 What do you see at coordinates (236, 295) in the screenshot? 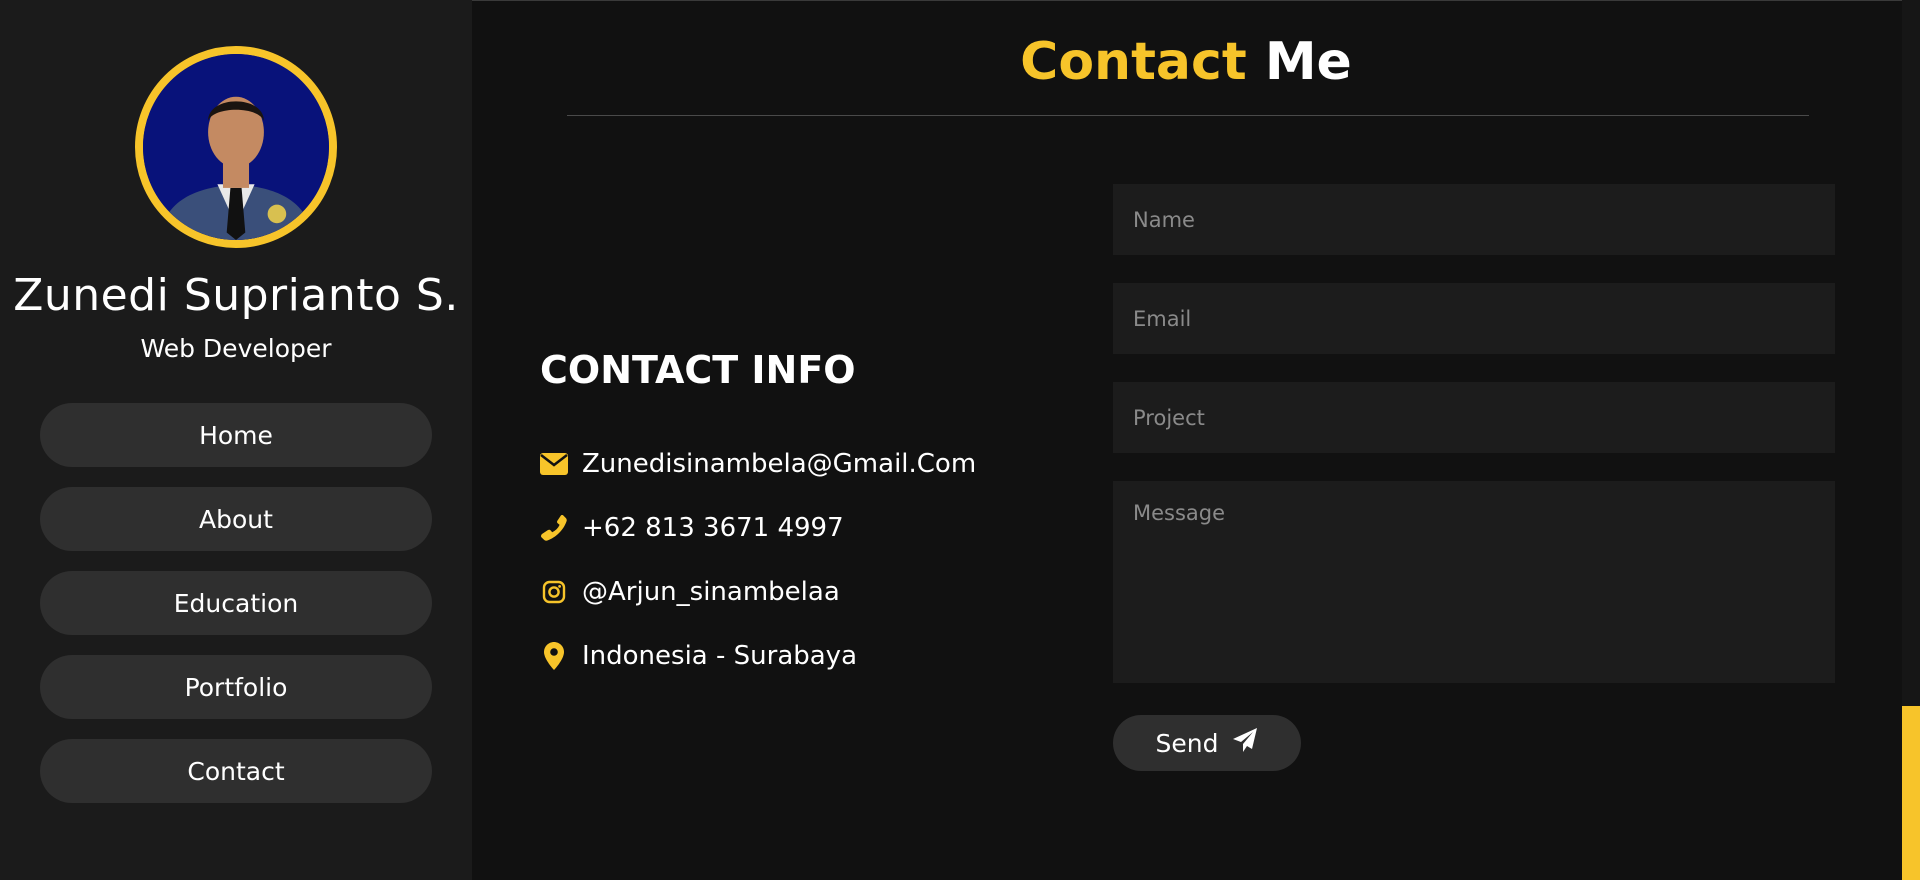
I see `profile-name: Zunedi Suprianto S.` at bounding box center [236, 295].